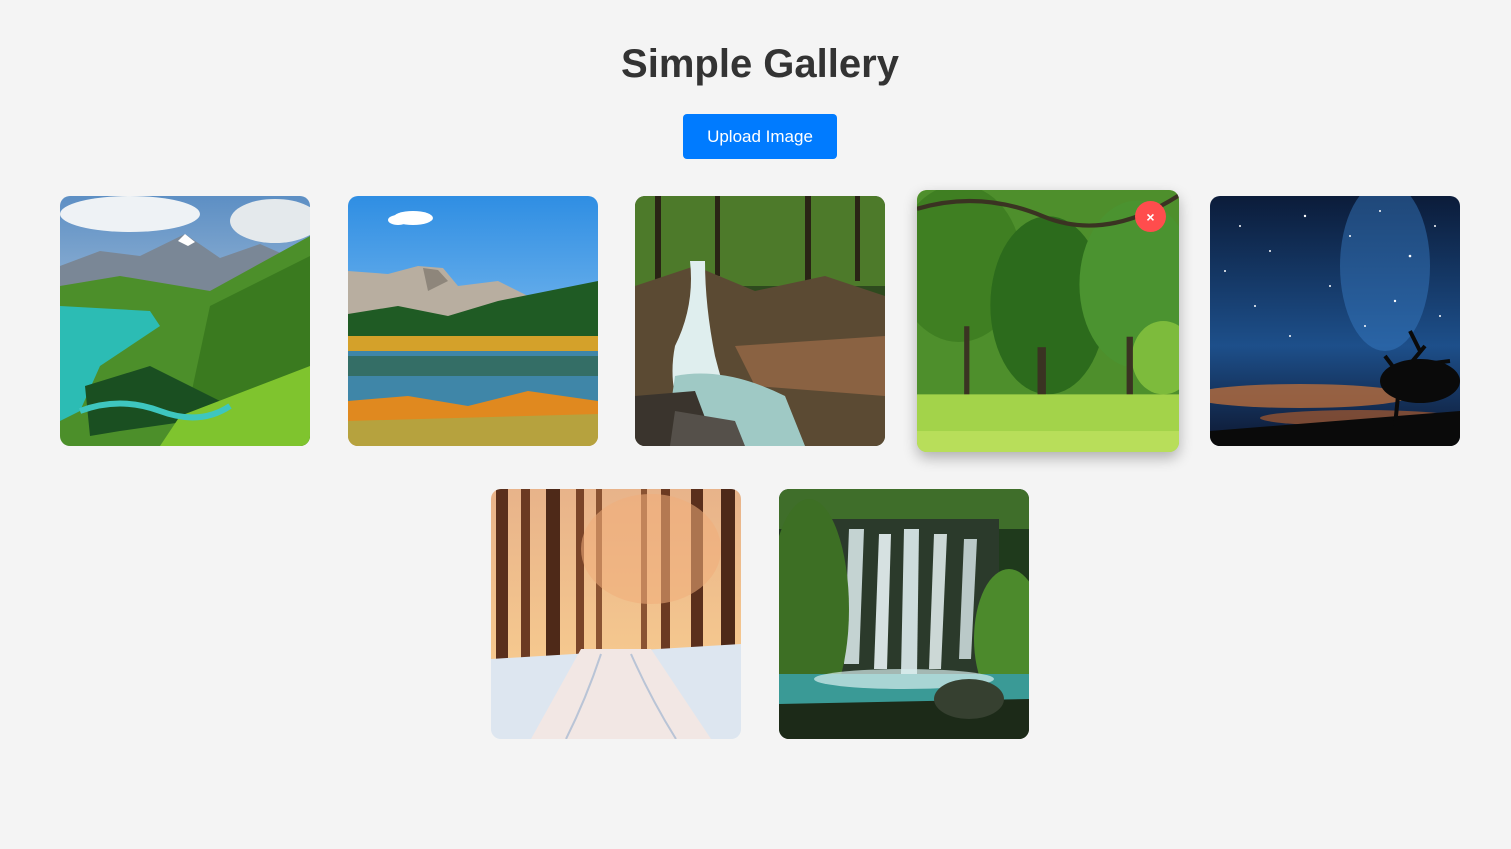 The width and height of the screenshot is (1511, 849). I want to click on delete-image-button: ×, so click(1150, 216).